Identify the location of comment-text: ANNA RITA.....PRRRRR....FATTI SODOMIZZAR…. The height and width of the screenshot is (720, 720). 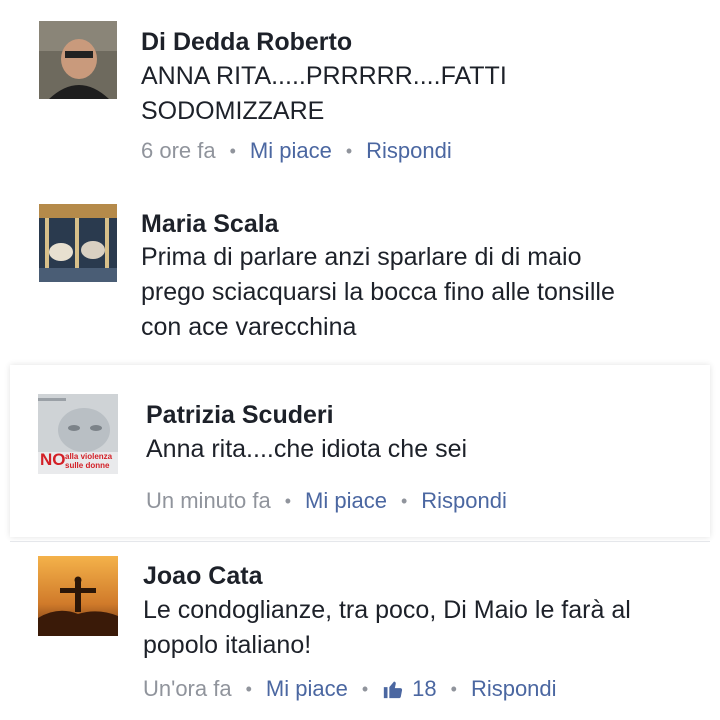
(324, 93).